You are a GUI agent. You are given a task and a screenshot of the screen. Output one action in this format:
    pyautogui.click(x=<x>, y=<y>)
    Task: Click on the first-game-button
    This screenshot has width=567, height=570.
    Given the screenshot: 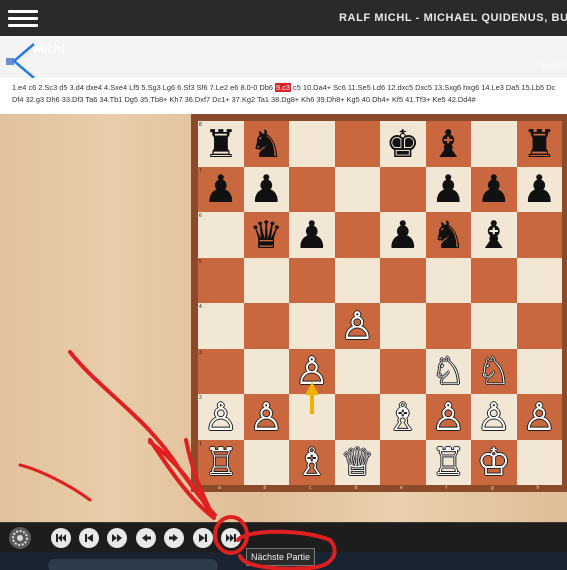 What is the action you would take?
    pyautogui.click(x=61, y=538)
    